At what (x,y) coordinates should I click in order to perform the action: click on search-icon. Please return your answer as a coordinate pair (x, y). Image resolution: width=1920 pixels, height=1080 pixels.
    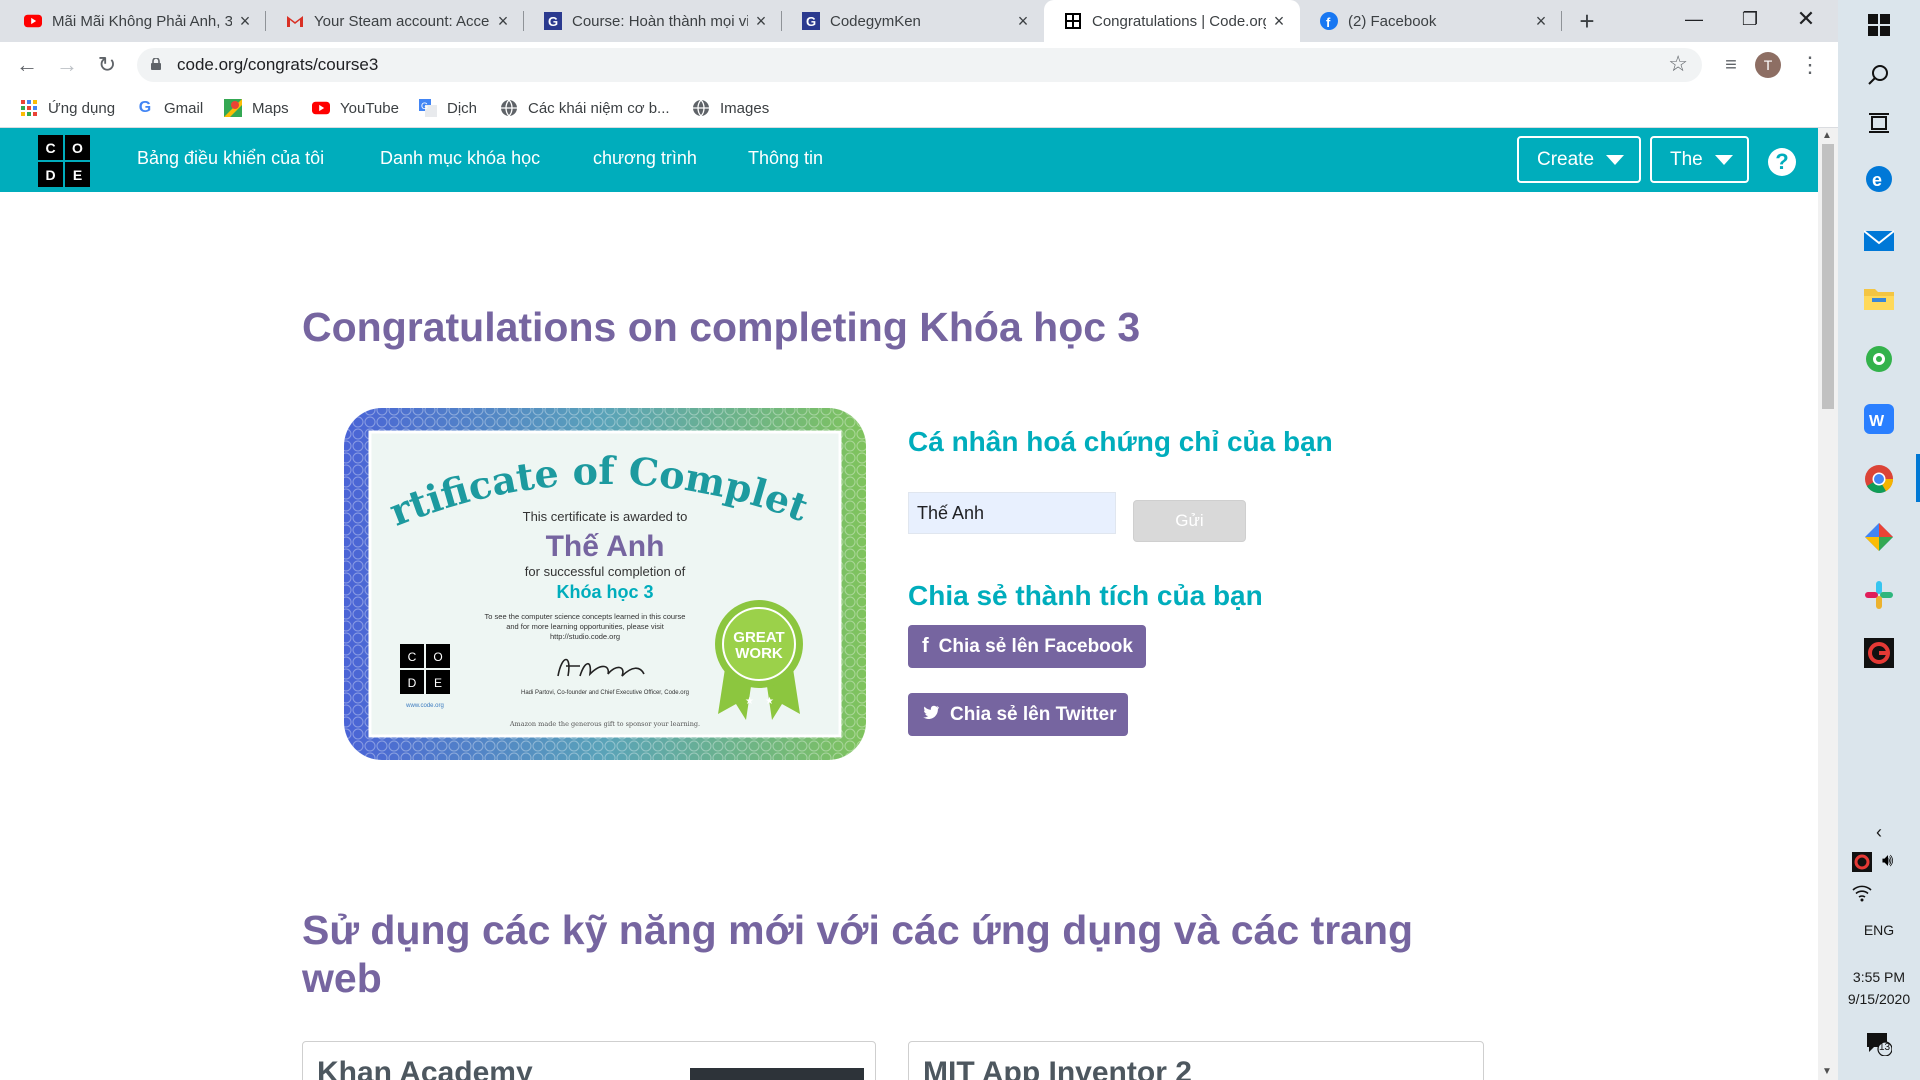
    Looking at the image, I should click on (1879, 75).